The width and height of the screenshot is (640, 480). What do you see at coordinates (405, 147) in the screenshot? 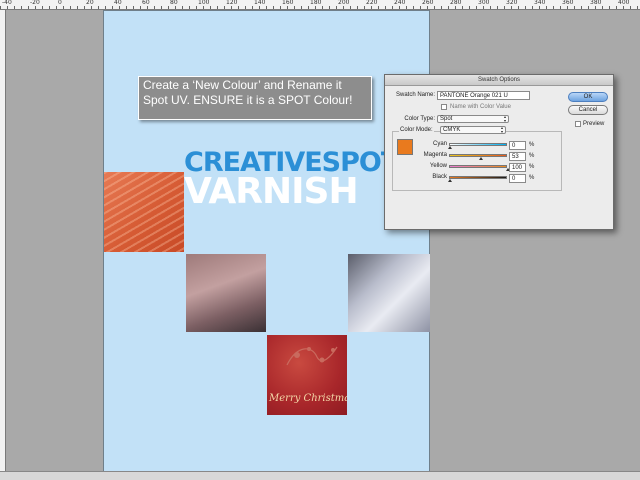
I see `color-swatch-preview` at bounding box center [405, 147].